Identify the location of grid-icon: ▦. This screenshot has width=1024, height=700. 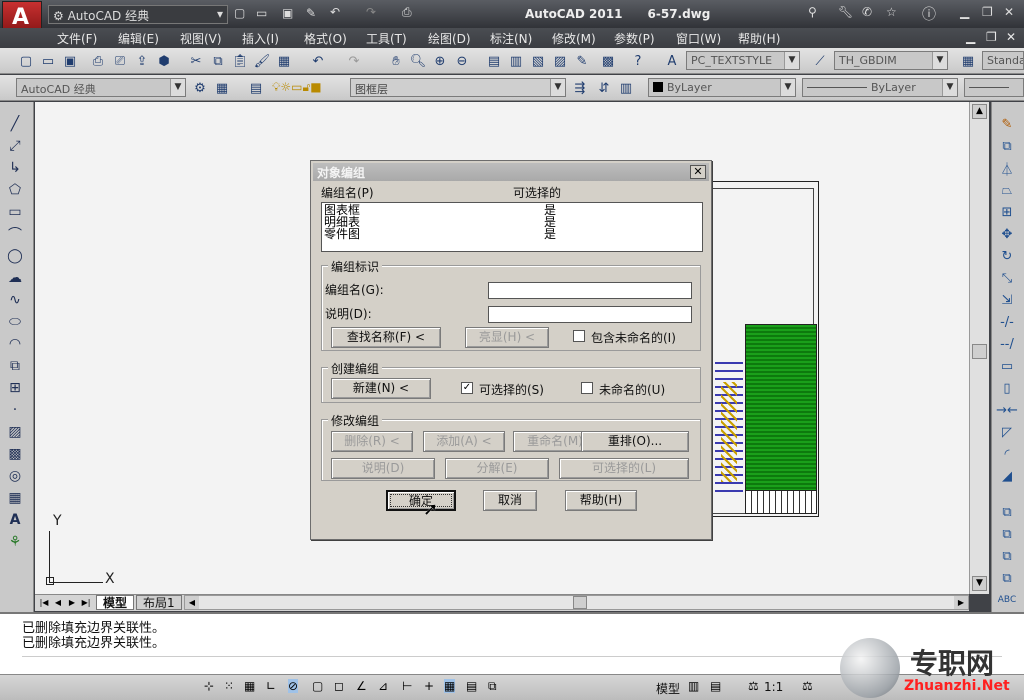
(249, 686).